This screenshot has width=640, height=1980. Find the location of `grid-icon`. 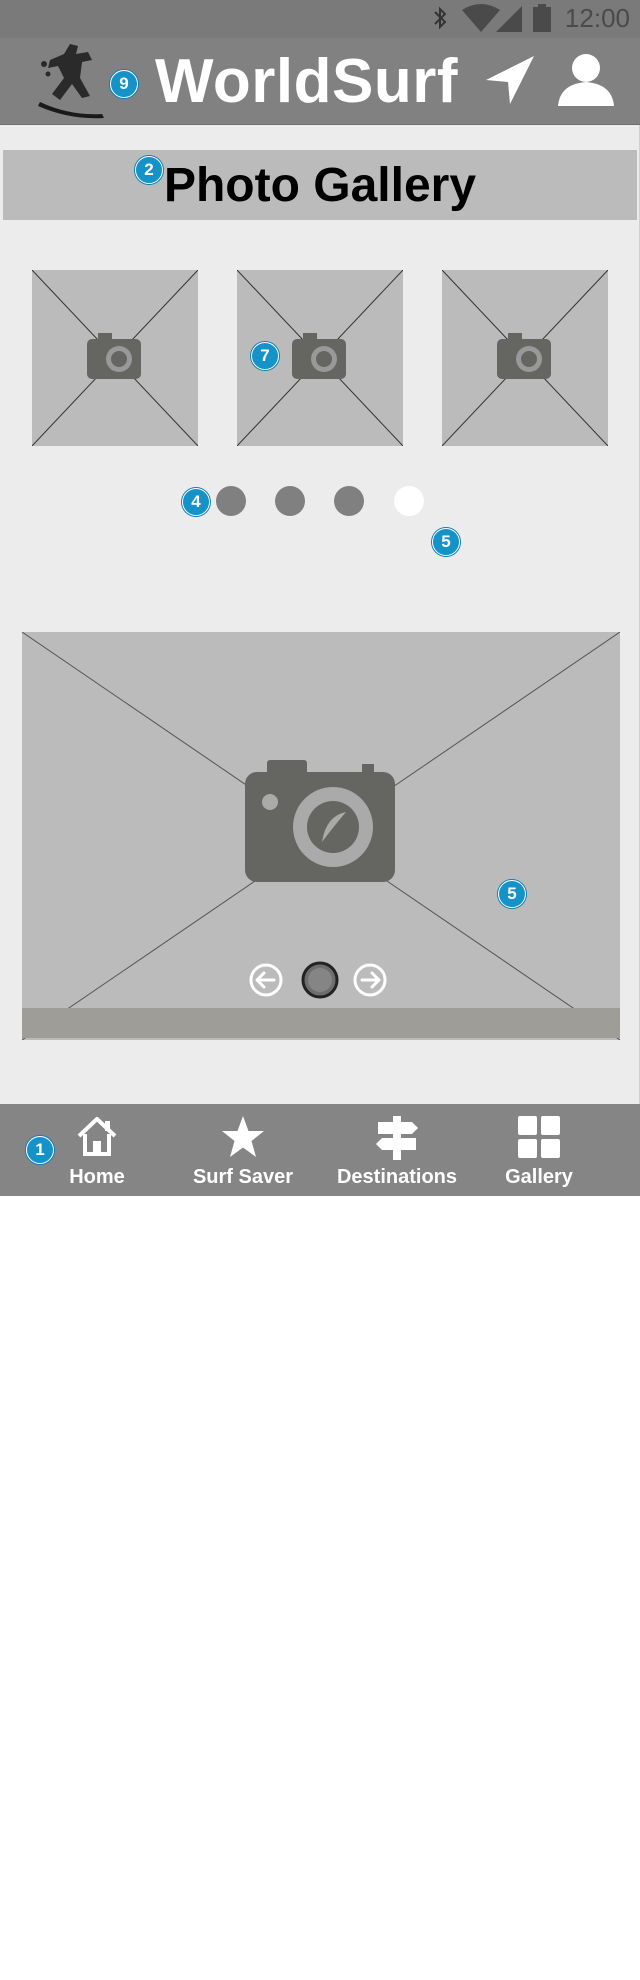

grid-icon is located at coordinates (539, 1139).